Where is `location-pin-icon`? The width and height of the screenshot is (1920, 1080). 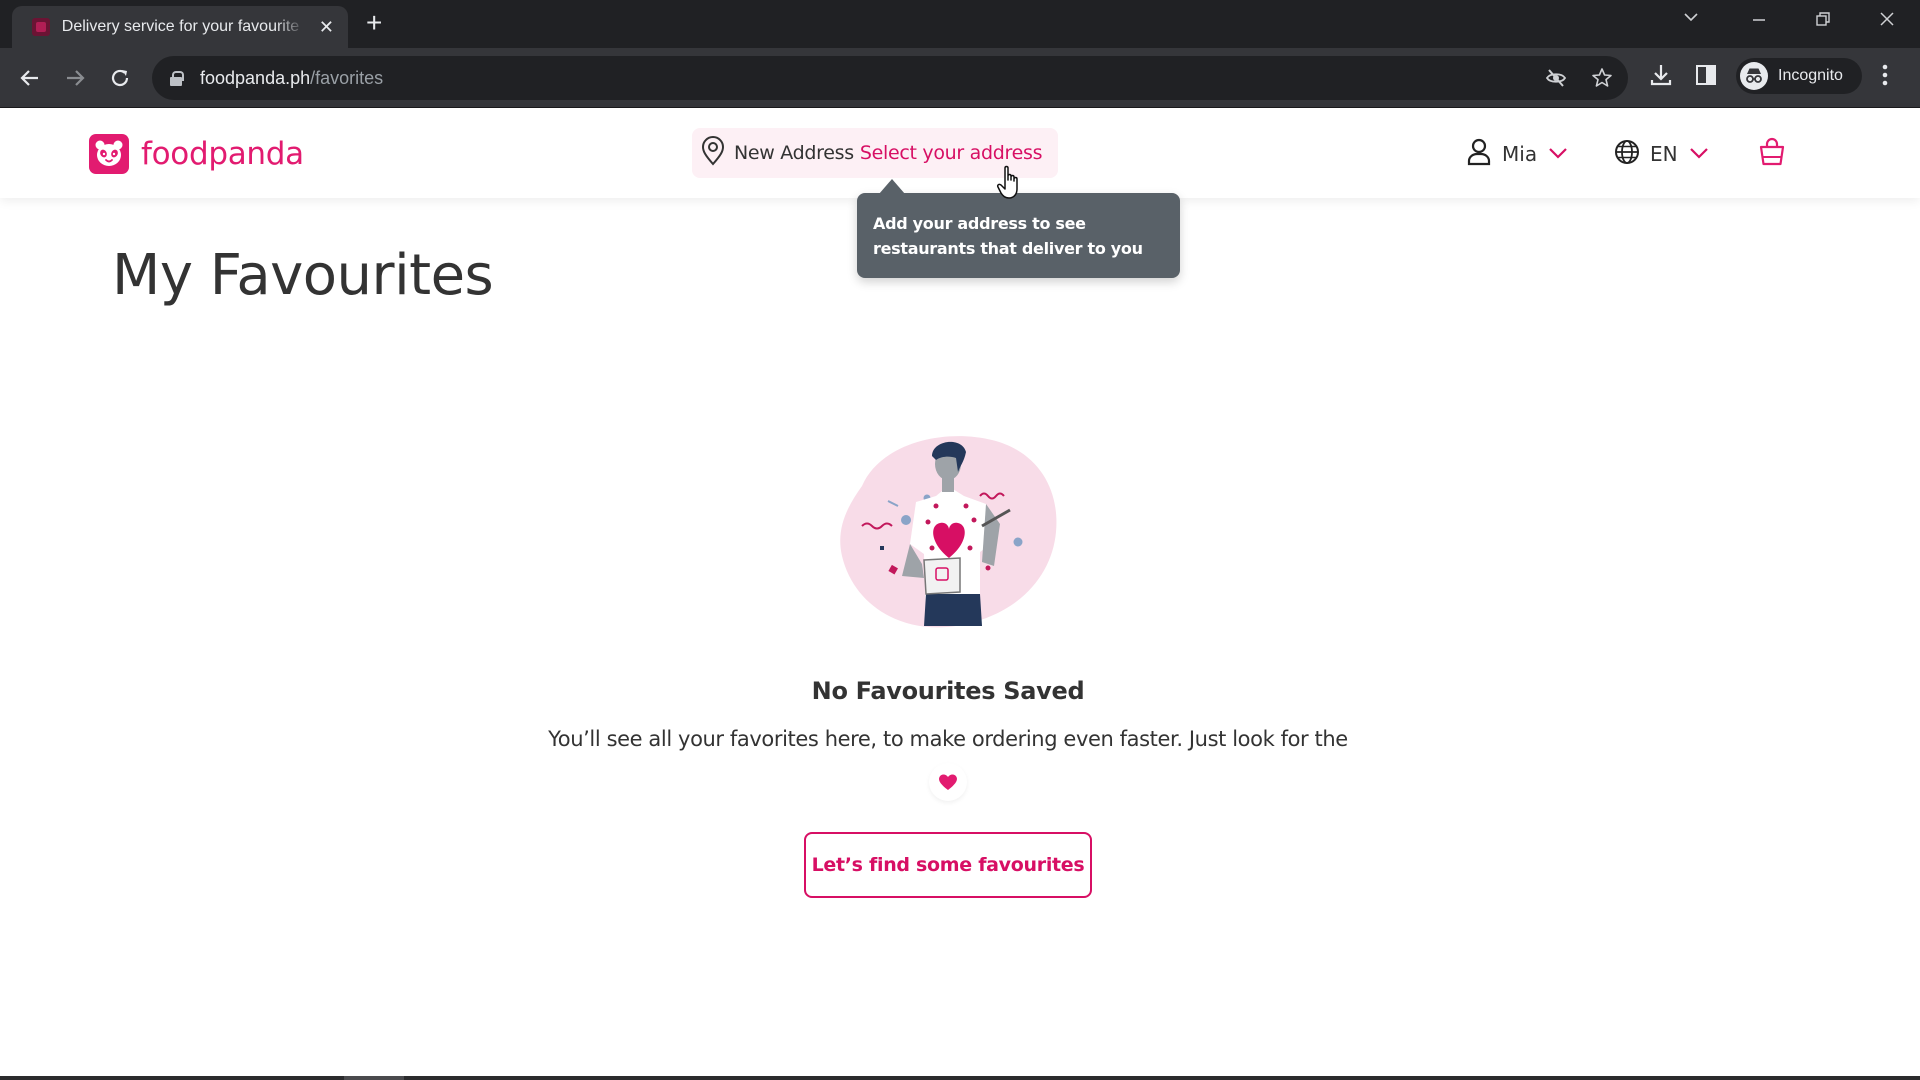
location-pin-icon is located at coordinates (713, 153).